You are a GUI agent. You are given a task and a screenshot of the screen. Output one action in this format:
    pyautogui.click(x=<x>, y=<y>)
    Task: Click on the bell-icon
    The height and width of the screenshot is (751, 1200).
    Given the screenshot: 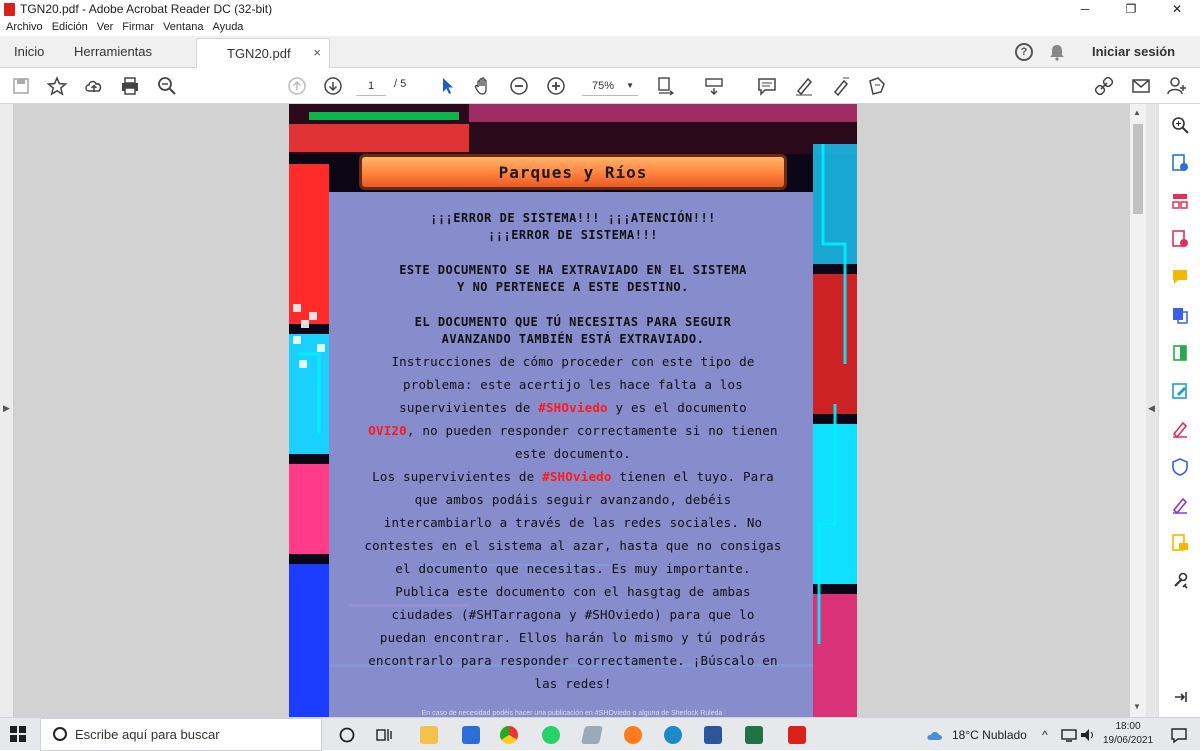 What is the action you would take?
    pyautogui.click(x=1057, y=52)
    